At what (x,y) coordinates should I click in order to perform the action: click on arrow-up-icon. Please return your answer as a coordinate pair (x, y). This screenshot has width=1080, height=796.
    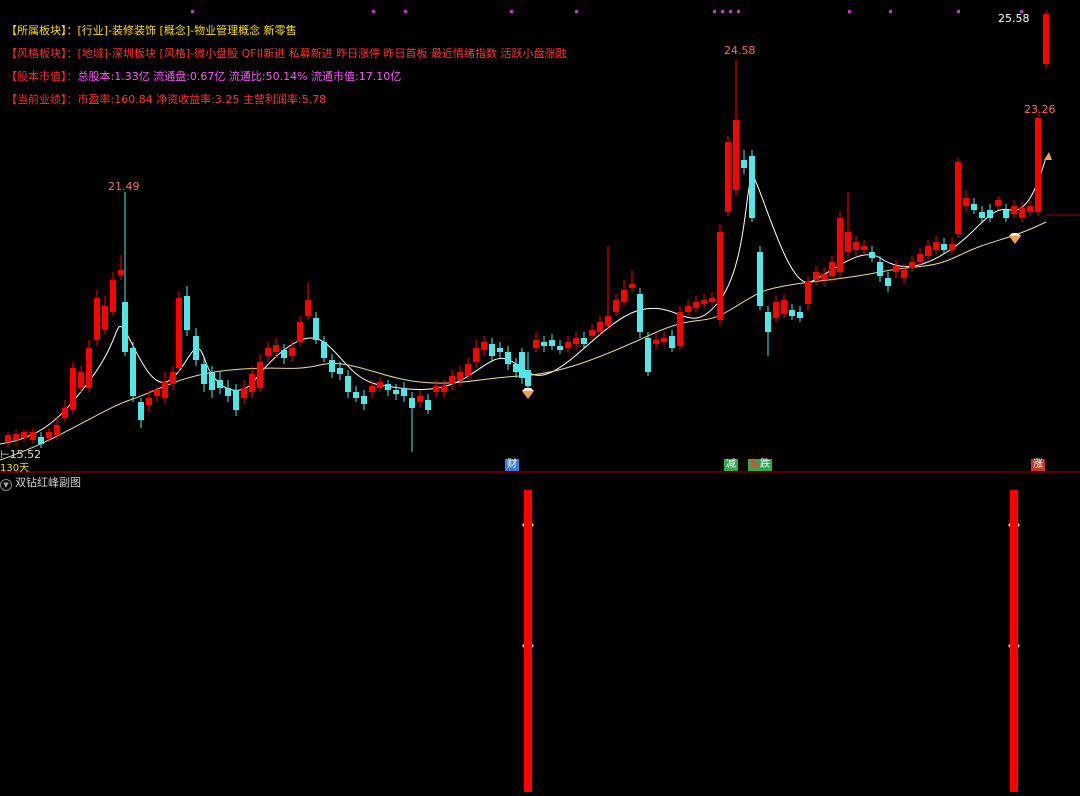
    Looking at the image, I should click on (1048, 156).